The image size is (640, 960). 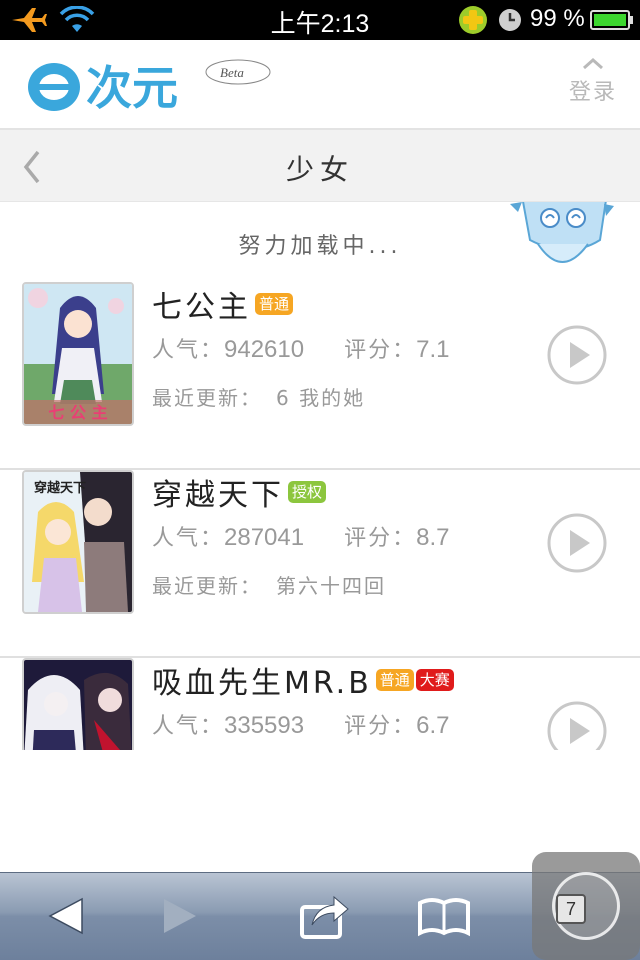 What do you see at coordinates (307, 492) in the screenshot?
I see `status-badge: 授权` at bounding box center [307, 492].